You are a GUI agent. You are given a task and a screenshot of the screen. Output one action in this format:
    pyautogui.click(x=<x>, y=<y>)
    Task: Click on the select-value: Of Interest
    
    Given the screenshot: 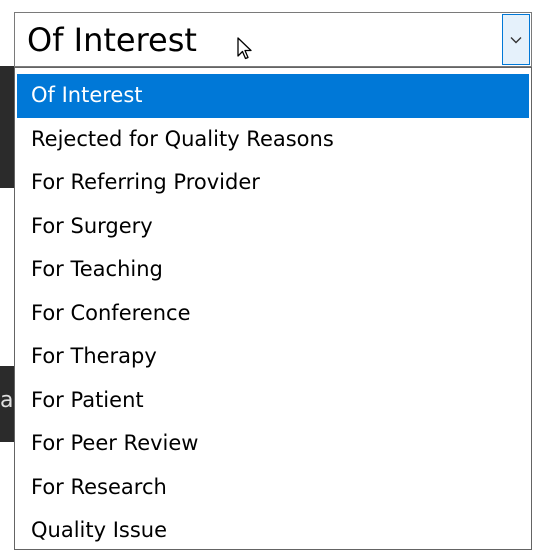 What is the action you would take?
    pyautogui.click(x=112, y=40)
    